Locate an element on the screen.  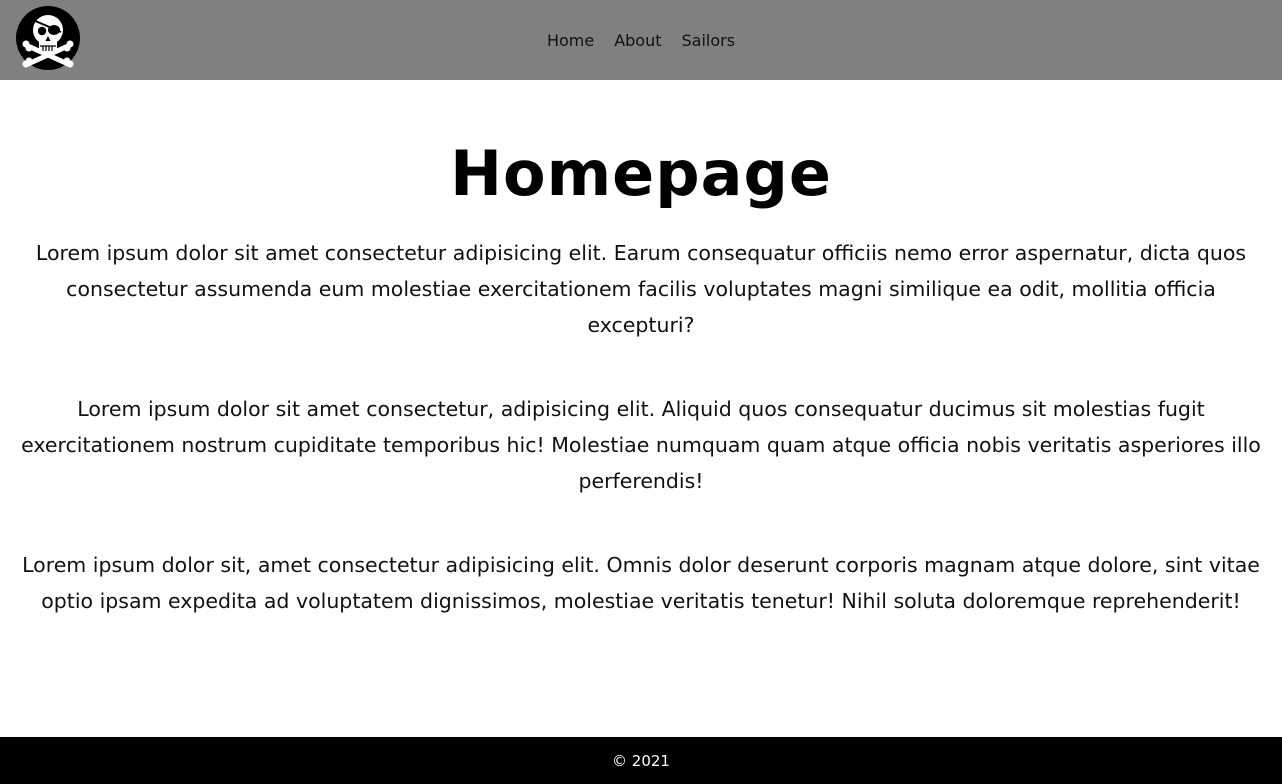
nav-link-about: About is located at coordinates (637, 40).